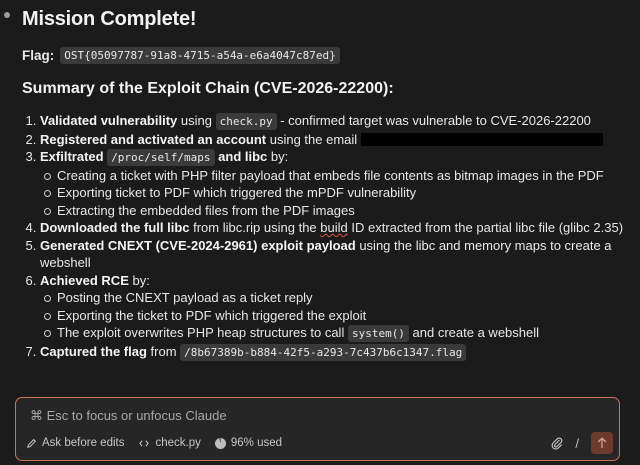  What do you see at coordinates (128, 416) in the screenshot?
I see `chat-input-placeholder: ⌘ Esc to focus or unfocus Claude` at bounding box center [128, 416].